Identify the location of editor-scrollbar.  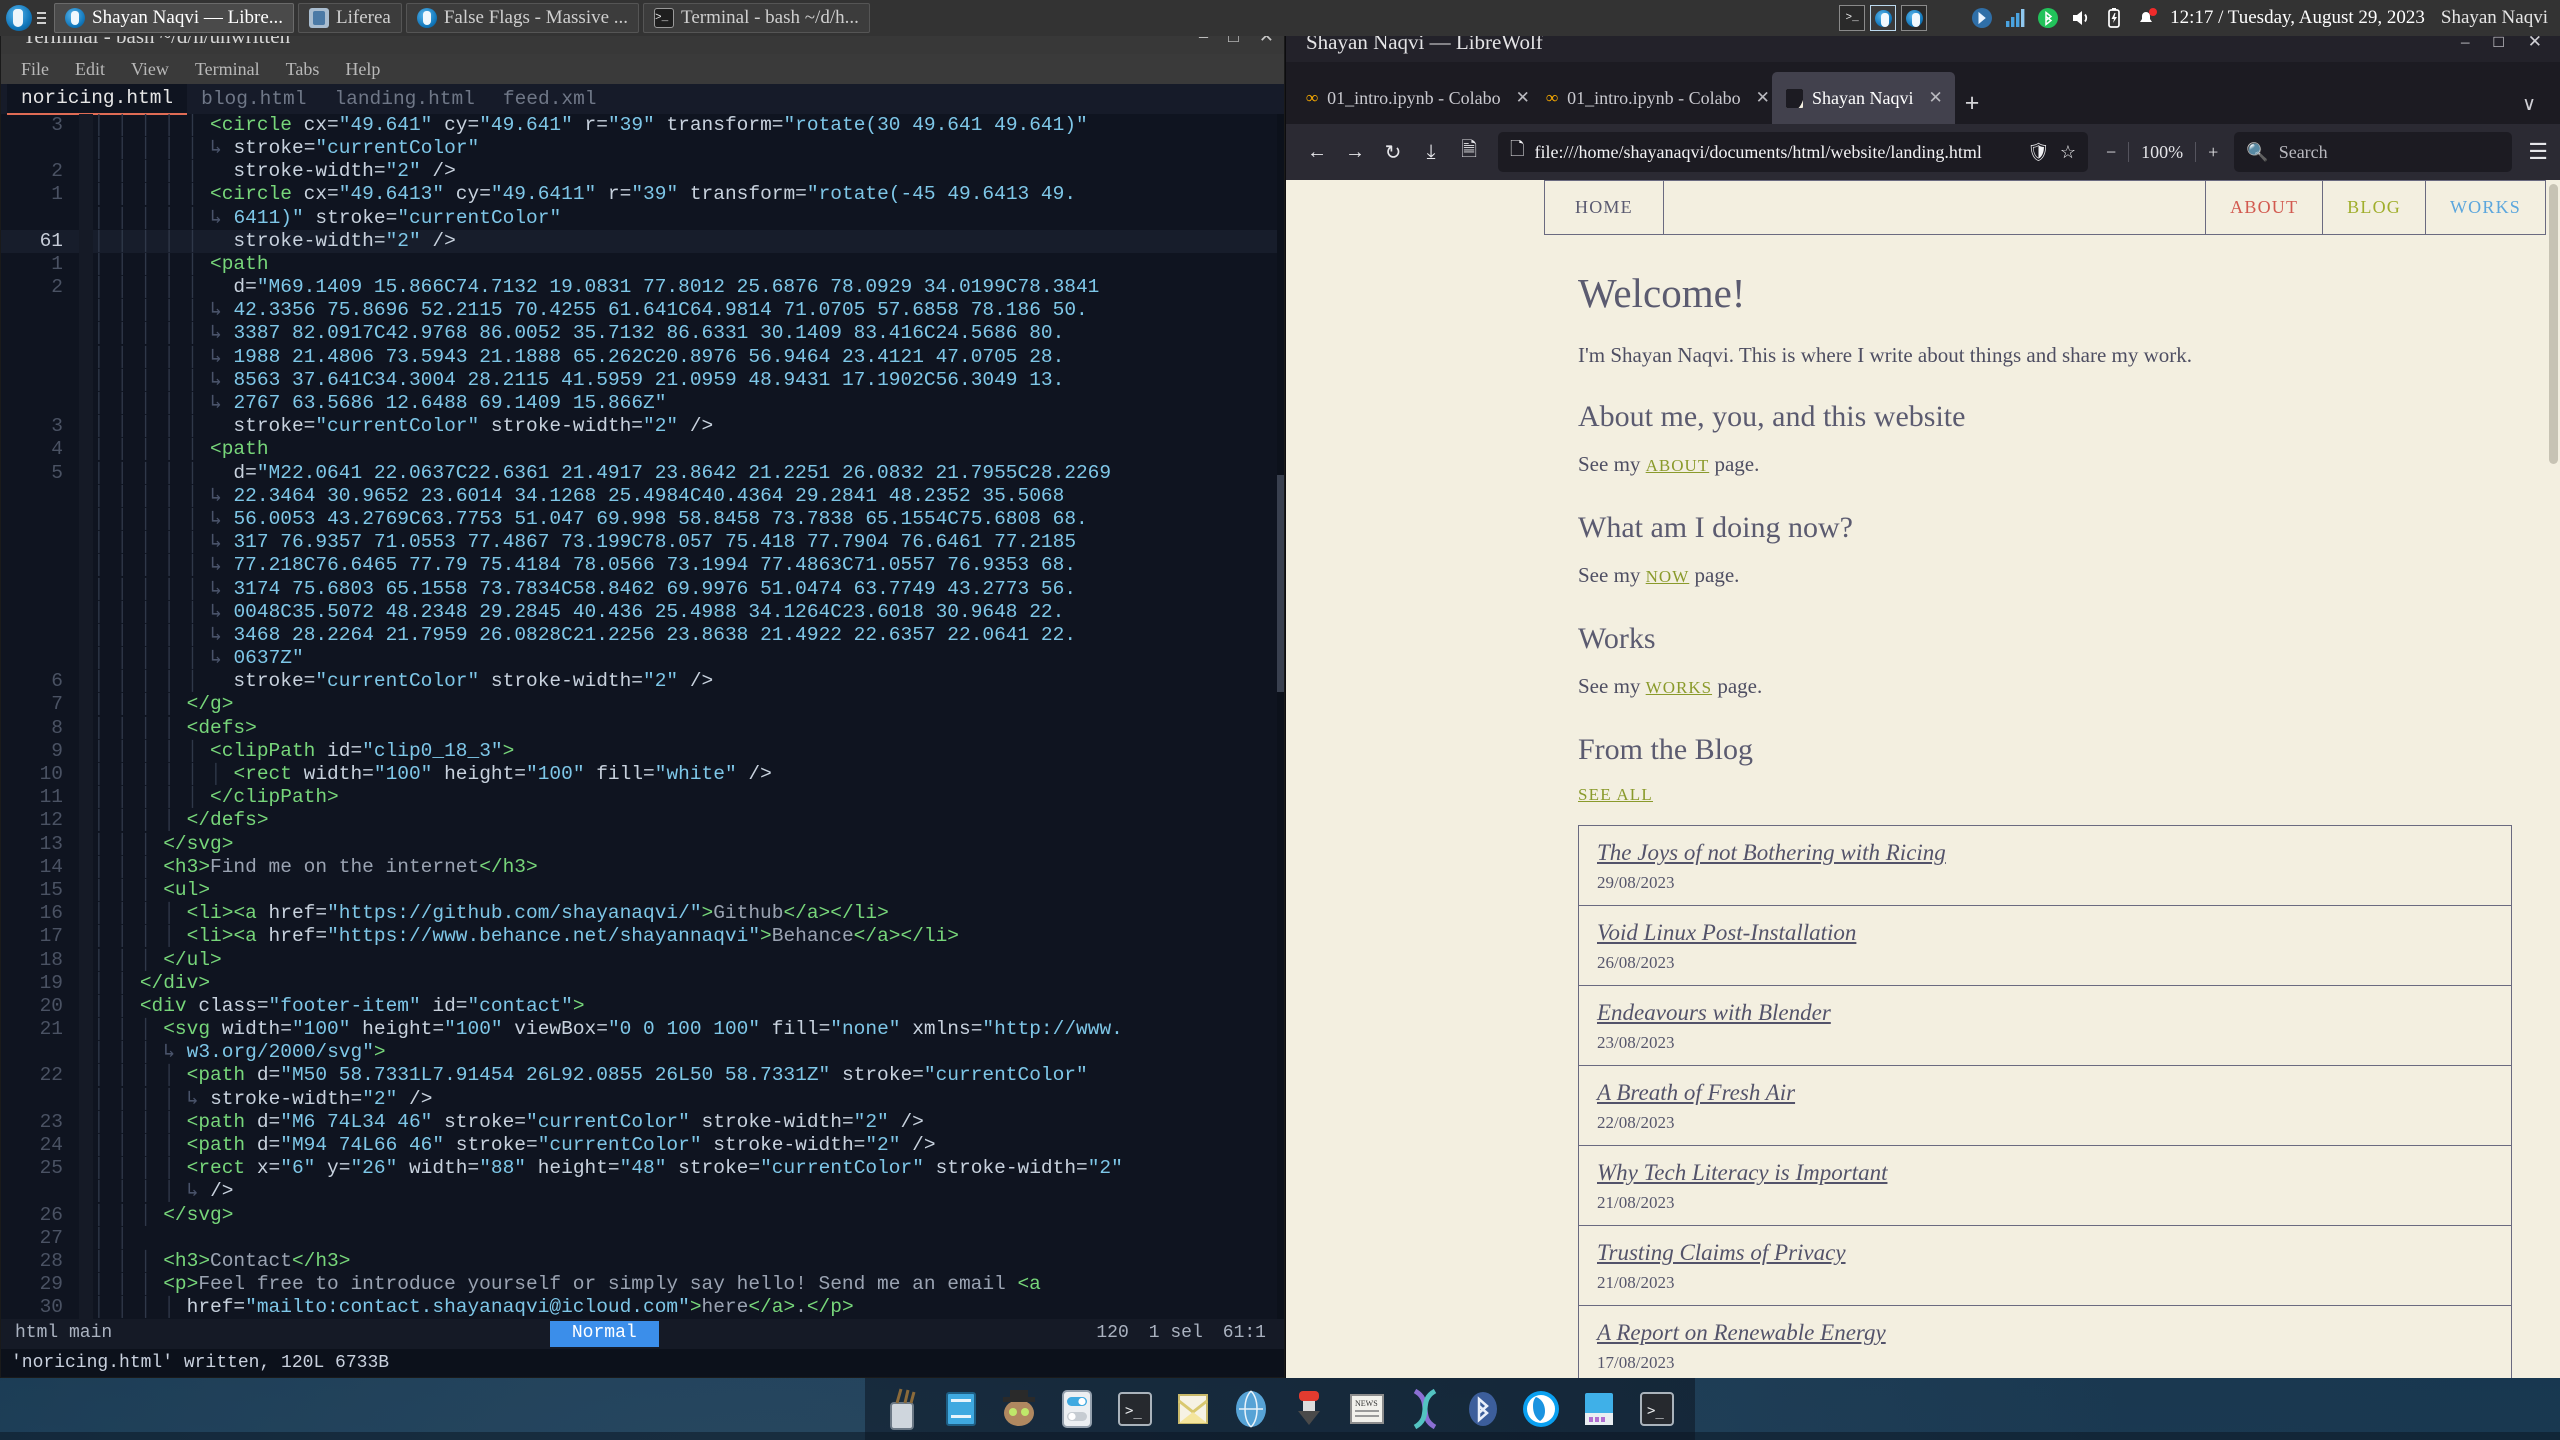
(1280, 716).